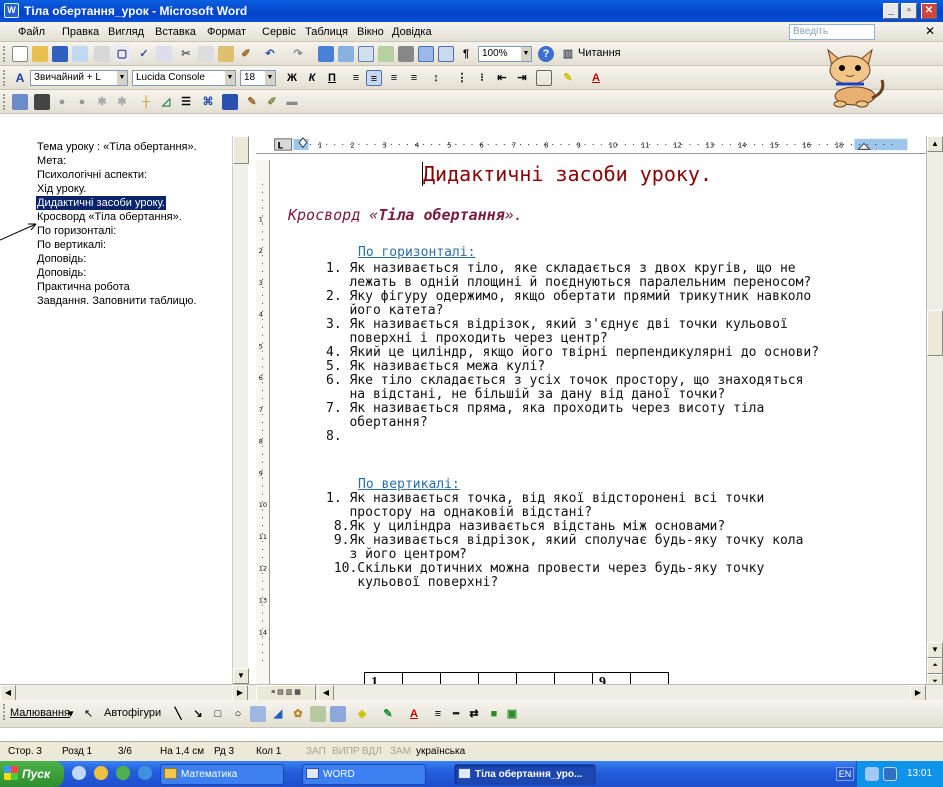  What do you see at coordinates (482, 78) in the screenshot?
I see `bullets-icon: ⁝` at bounding box center [482, 78].